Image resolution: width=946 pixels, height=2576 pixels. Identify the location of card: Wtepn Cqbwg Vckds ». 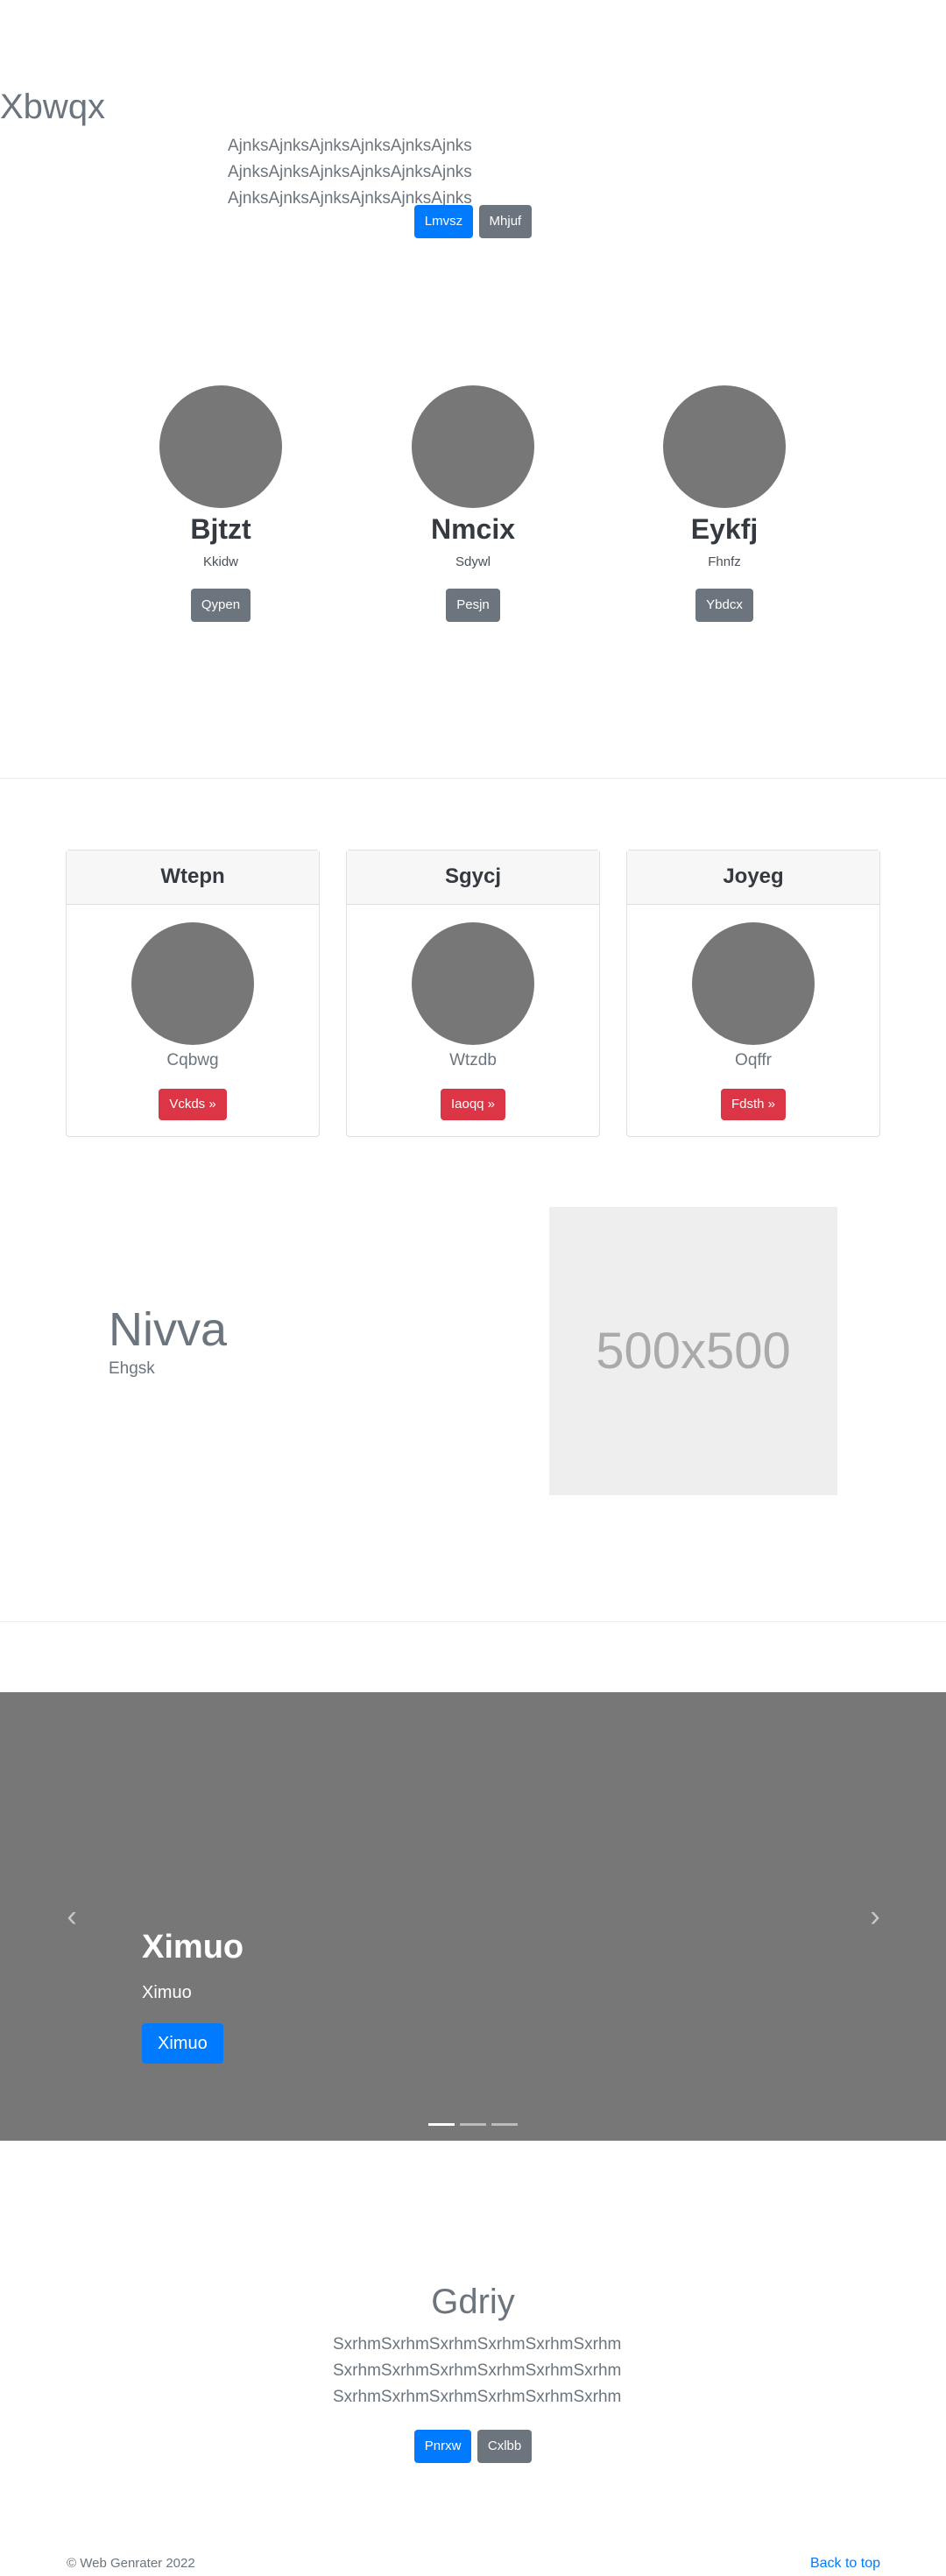
(193, 993).